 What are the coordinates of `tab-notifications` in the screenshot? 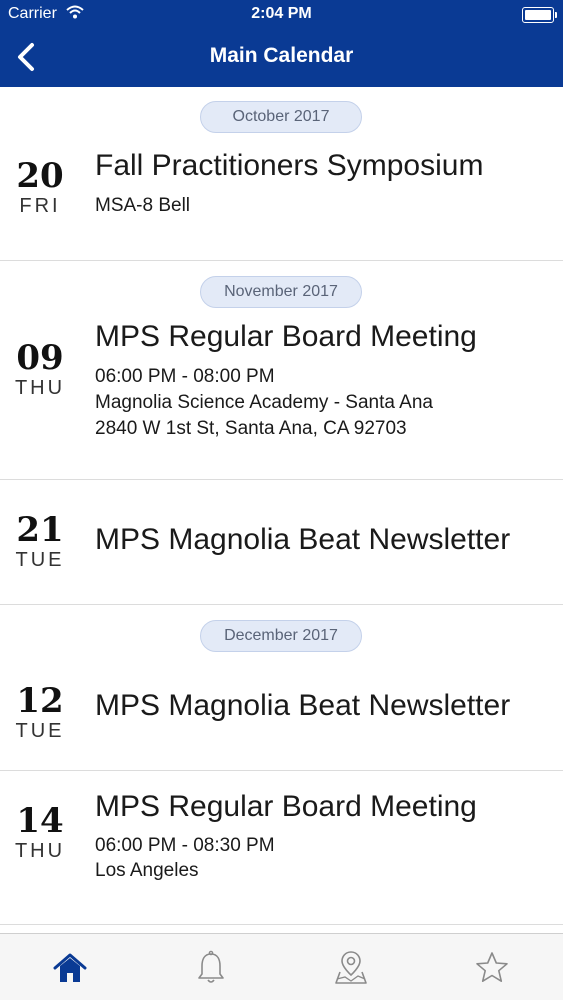 It's located at (211, 968).